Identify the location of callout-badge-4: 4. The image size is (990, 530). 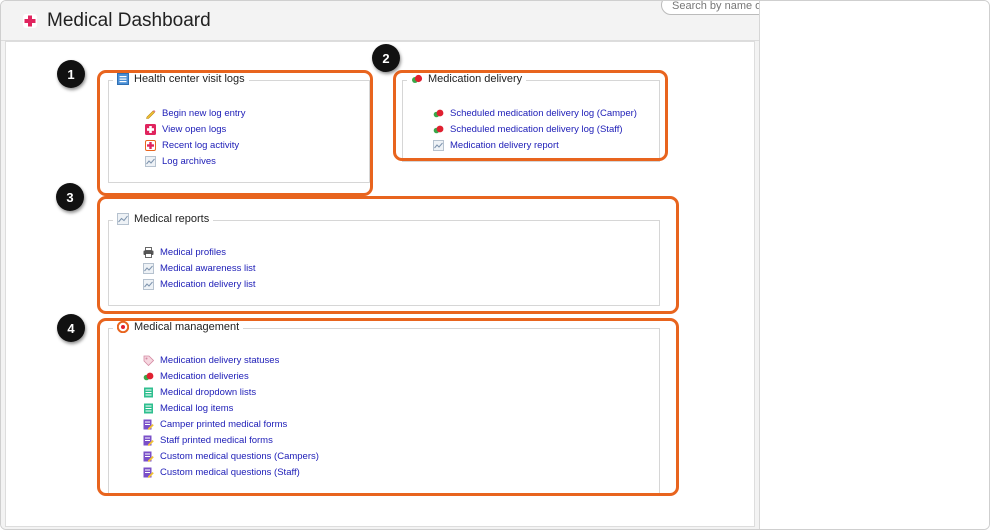
(71, 328).